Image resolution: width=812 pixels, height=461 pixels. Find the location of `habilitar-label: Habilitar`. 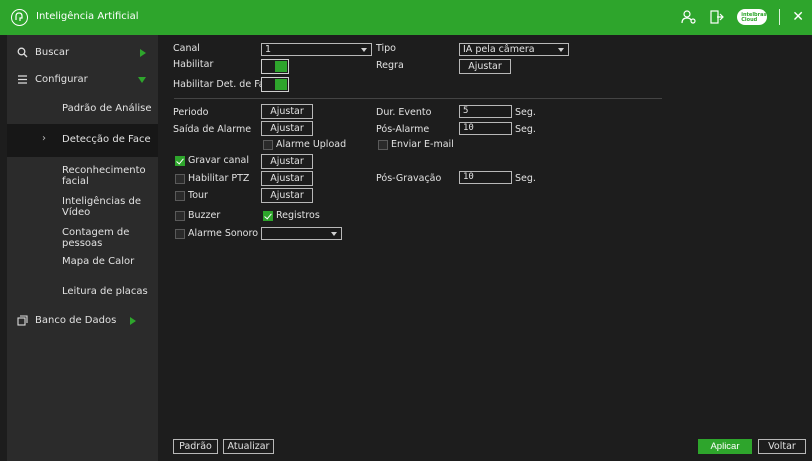

habilitar-label: Habilitar is located at coordinates (193, 64).